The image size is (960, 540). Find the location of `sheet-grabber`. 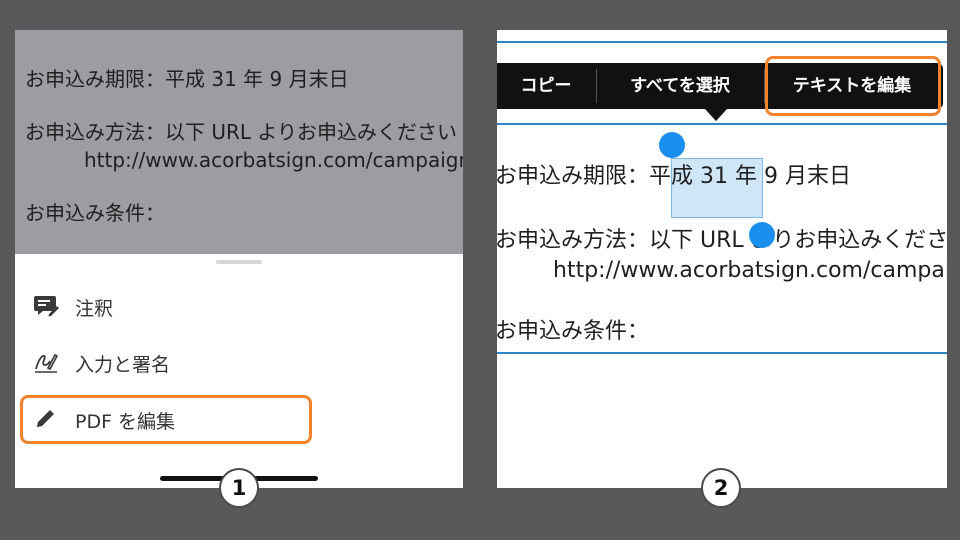

sheet-grabber is located at coordinates (239, 262).